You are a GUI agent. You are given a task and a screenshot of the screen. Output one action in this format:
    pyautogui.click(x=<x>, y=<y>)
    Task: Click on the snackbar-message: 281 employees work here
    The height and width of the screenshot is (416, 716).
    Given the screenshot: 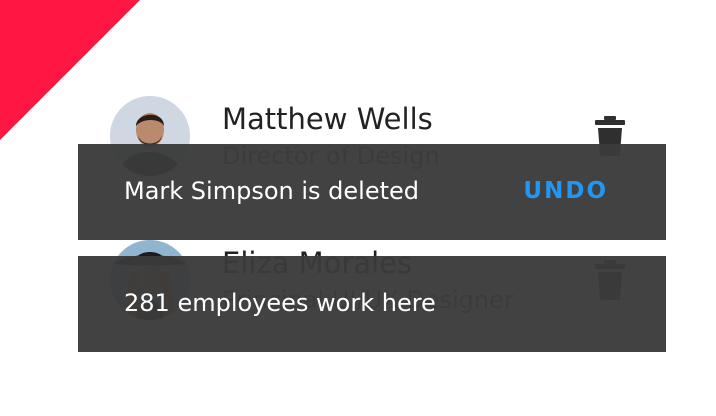 What is the action you would take?
    pyautogui.click(x=280, y=303)
    